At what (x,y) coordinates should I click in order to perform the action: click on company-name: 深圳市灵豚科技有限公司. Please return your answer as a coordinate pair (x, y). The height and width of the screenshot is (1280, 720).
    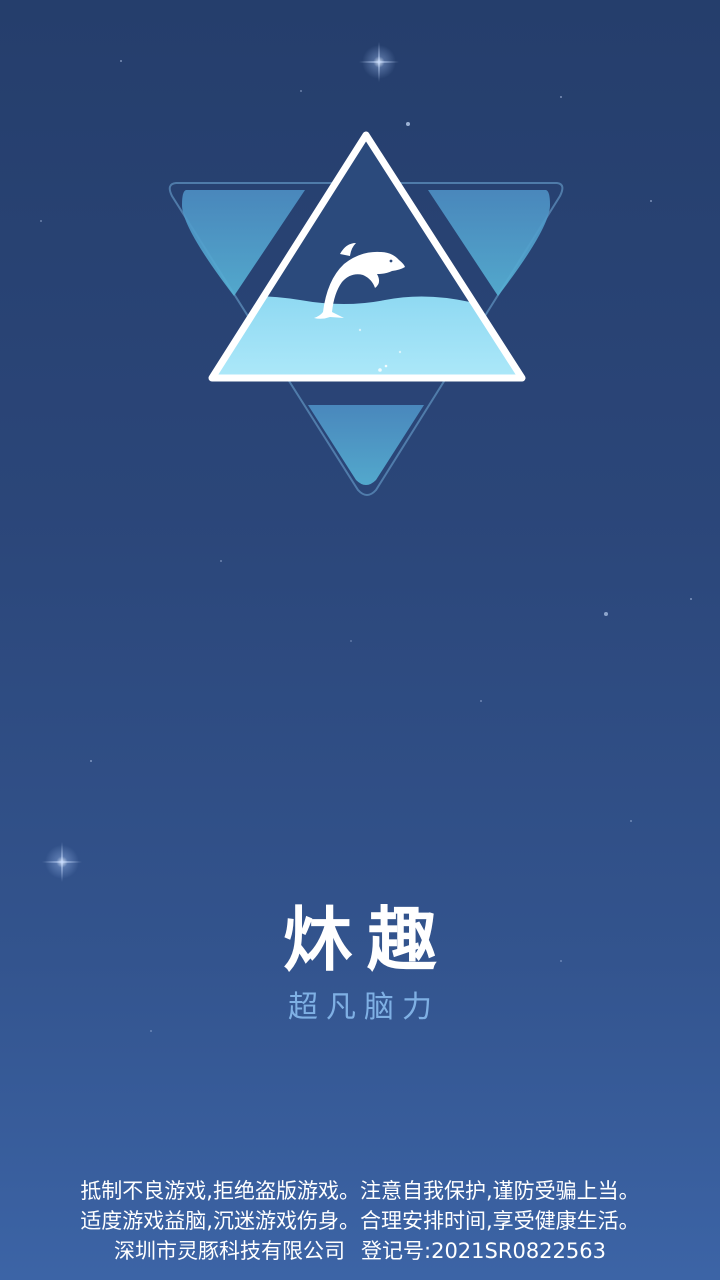
    Looking at the image, I should click on (230, 1251).